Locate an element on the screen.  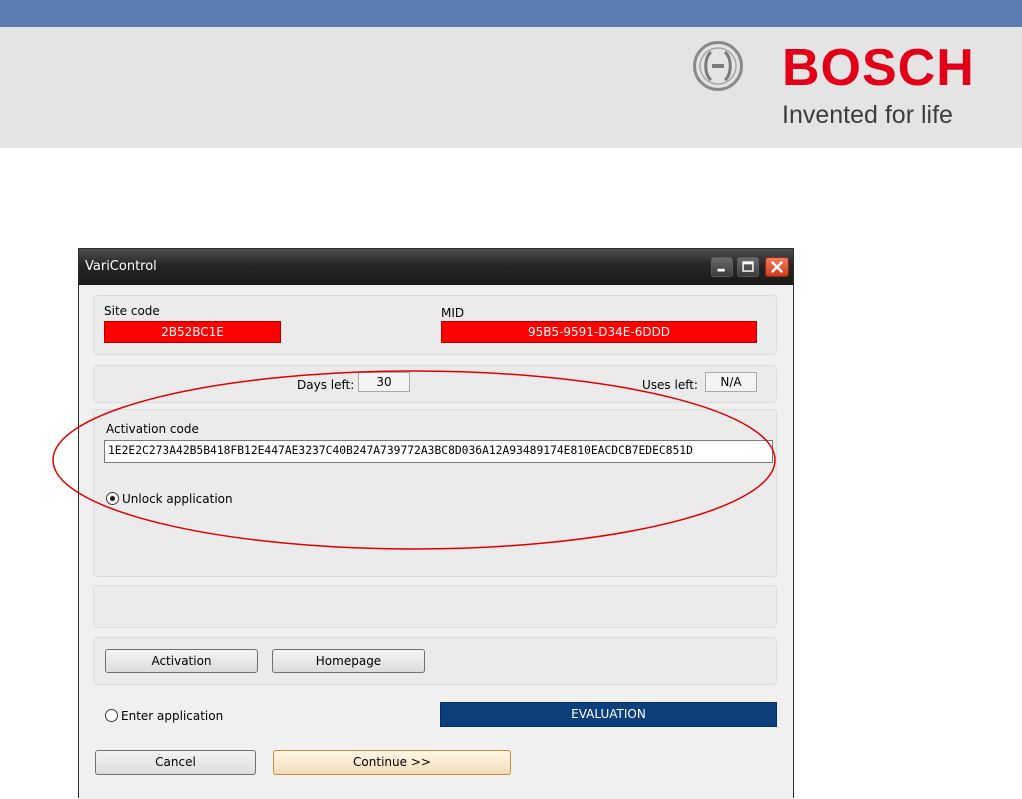
days-left-label: Days left: is located at coordinates (326, 385).